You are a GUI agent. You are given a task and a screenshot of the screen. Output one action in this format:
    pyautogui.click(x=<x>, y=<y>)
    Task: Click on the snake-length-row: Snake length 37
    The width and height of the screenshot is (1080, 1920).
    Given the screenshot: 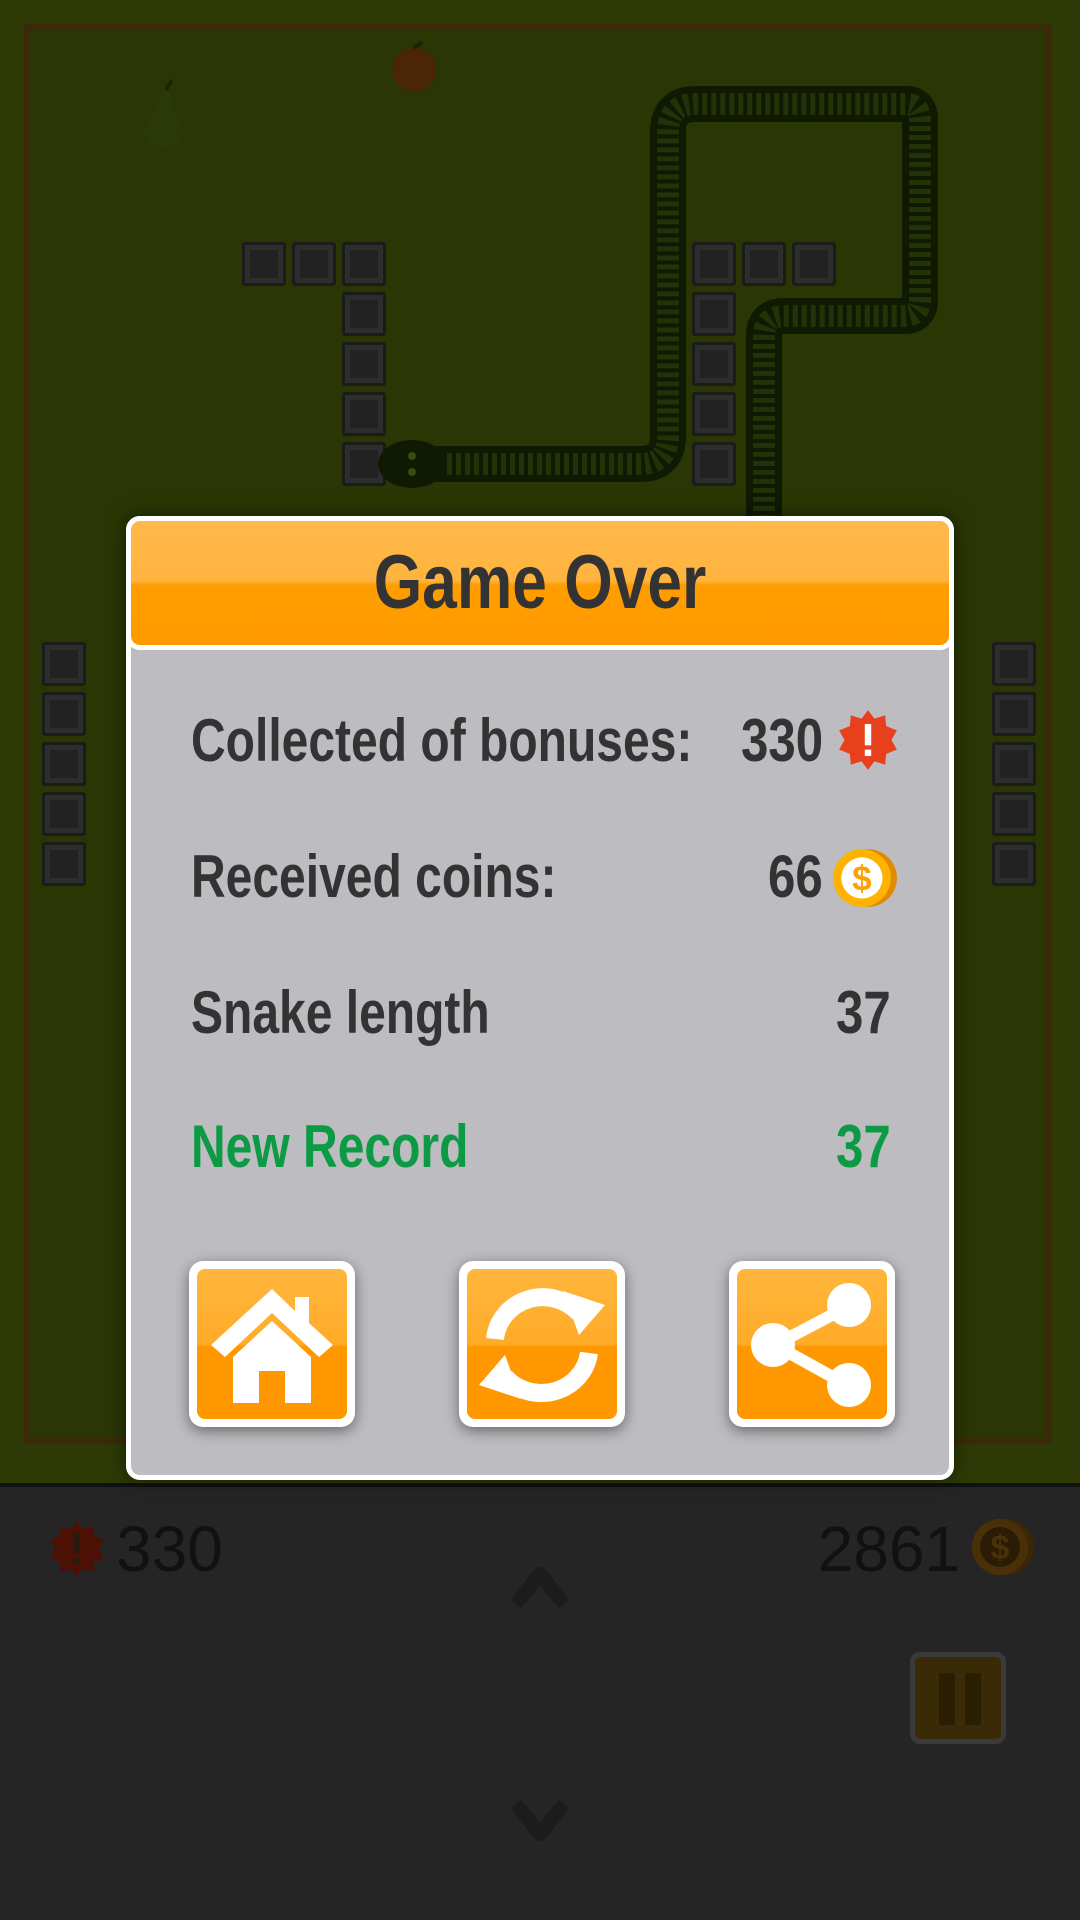 What is the action you would take?
    pyautogui.click(x=545, y=1013)
    